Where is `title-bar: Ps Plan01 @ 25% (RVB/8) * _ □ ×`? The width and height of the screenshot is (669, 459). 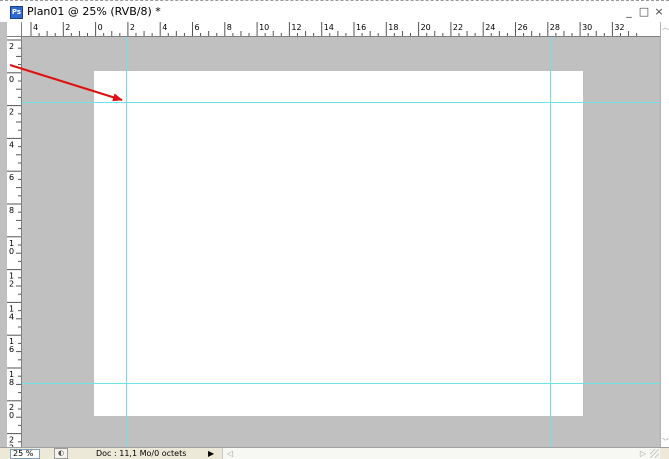
title-bar: Ps Plan01 @ 25% (RVB/8) * _ □ × is located at coordinates (334, 11).